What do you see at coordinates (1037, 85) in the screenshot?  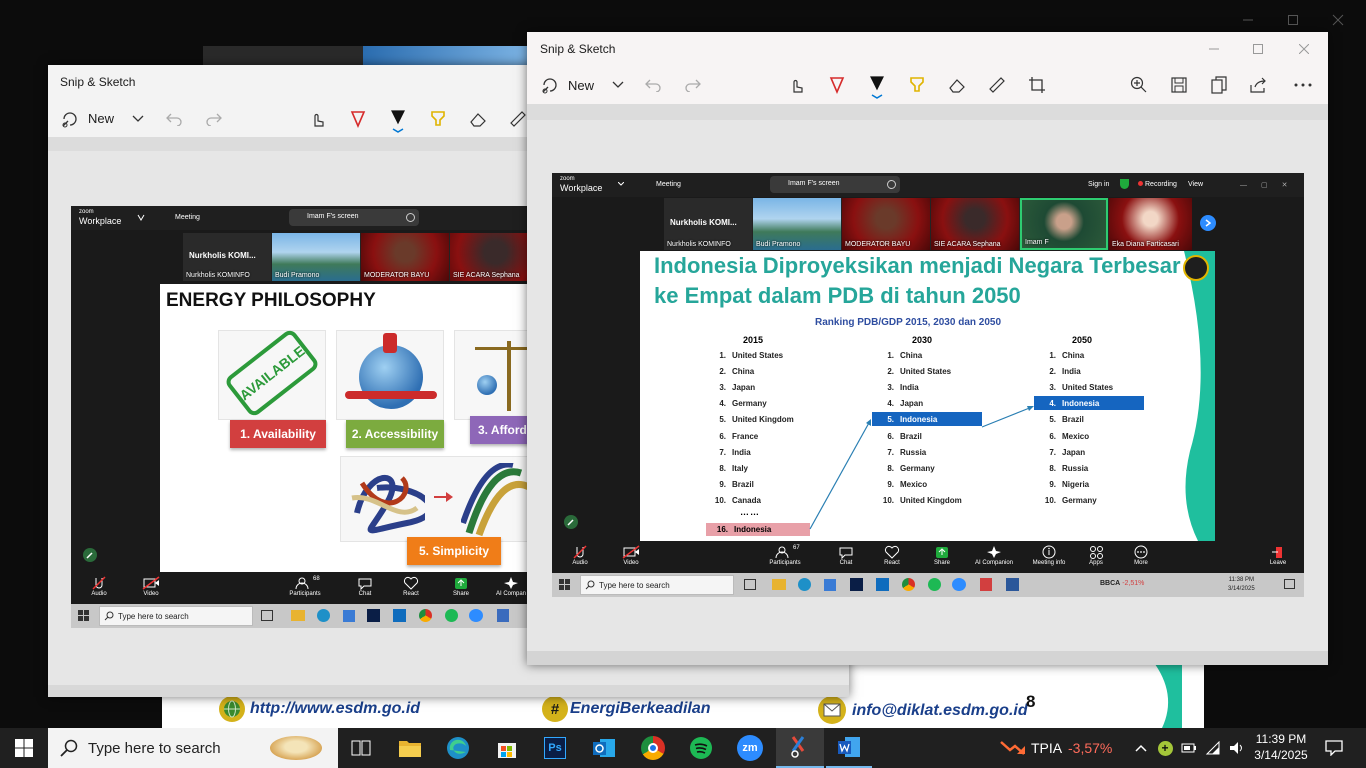 I see `crop-icon` at bounding box center [1037, 85].